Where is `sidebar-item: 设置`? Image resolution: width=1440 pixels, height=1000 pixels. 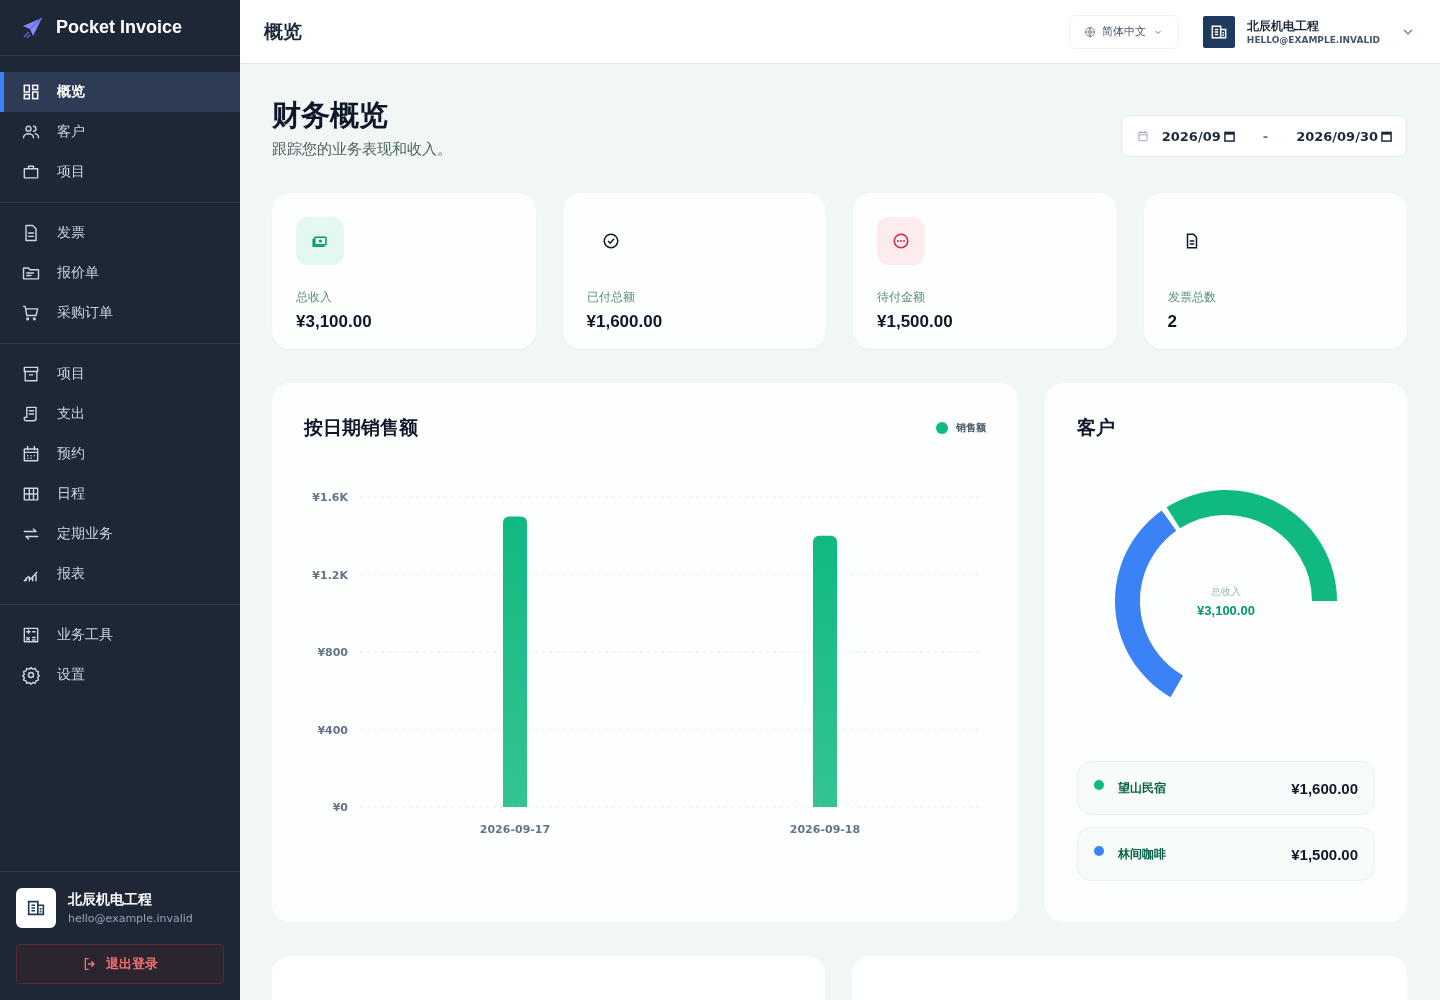
sidebar-item: 设置 is located at coordinates (120, 675).